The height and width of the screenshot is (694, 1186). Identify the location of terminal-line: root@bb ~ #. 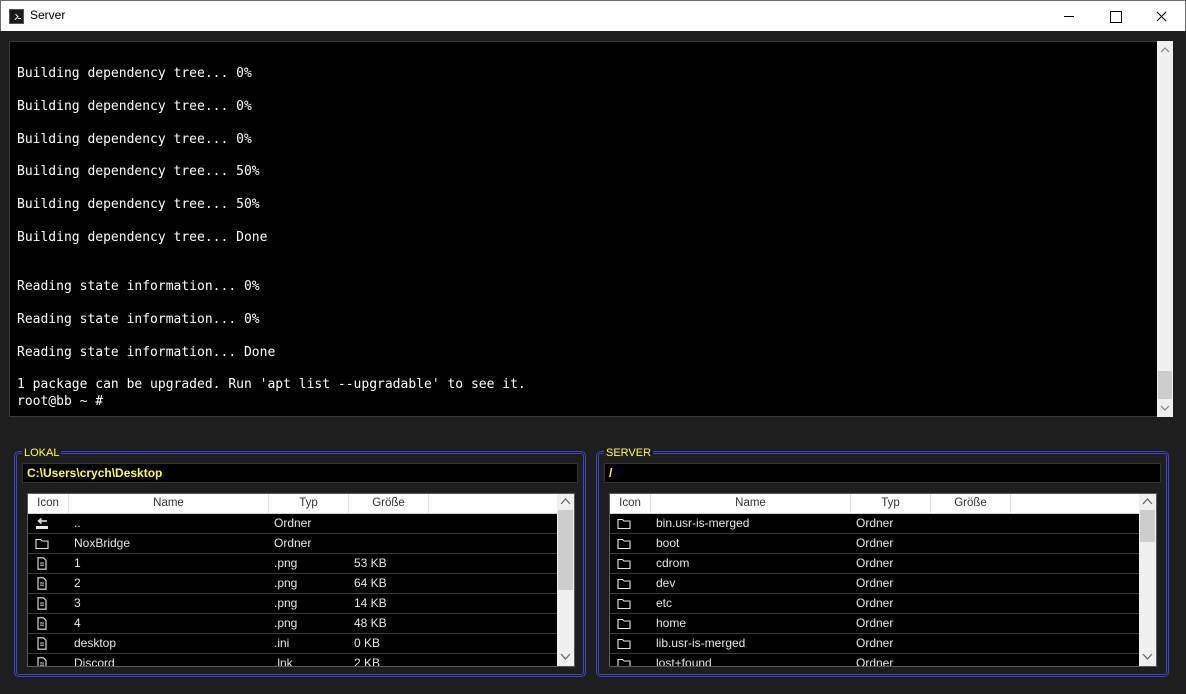
(64, 401).